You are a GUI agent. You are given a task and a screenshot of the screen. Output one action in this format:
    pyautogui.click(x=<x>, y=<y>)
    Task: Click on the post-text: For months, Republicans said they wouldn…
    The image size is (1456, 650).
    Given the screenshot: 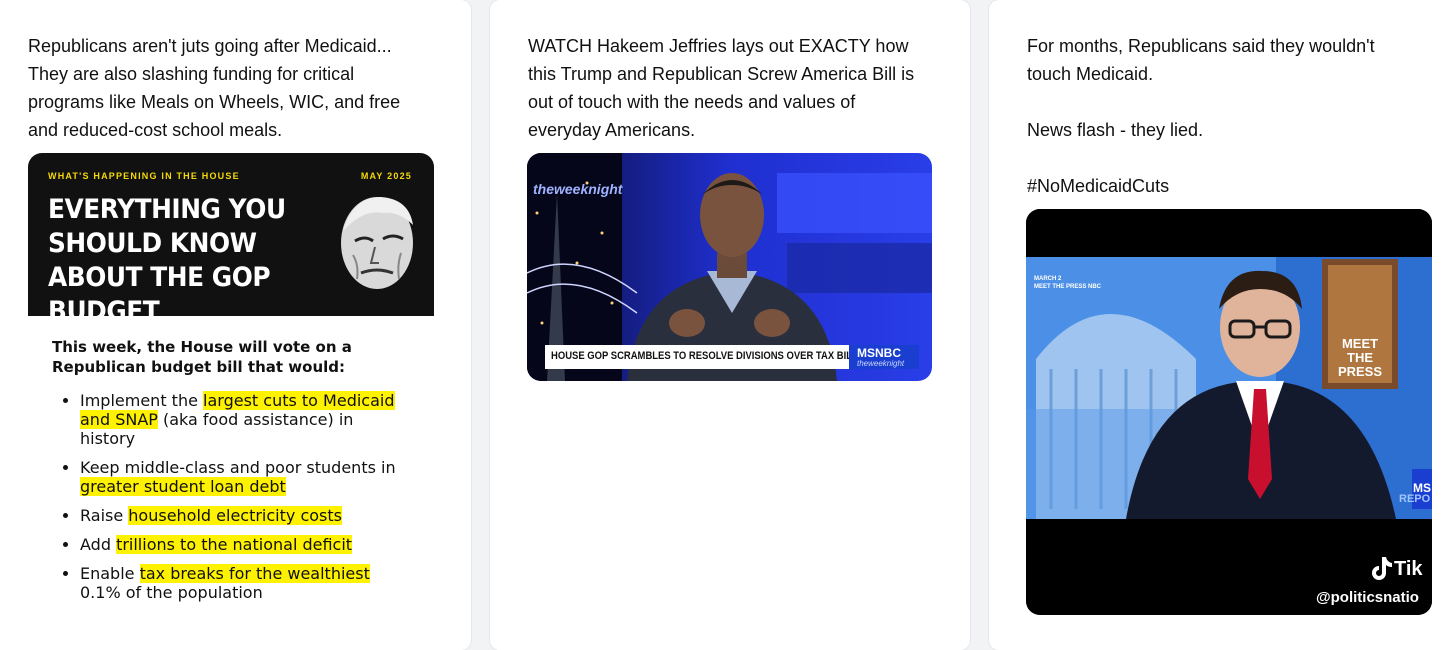 What is the action you would take?
    pyautogui.click(x=1201, y=116)
    